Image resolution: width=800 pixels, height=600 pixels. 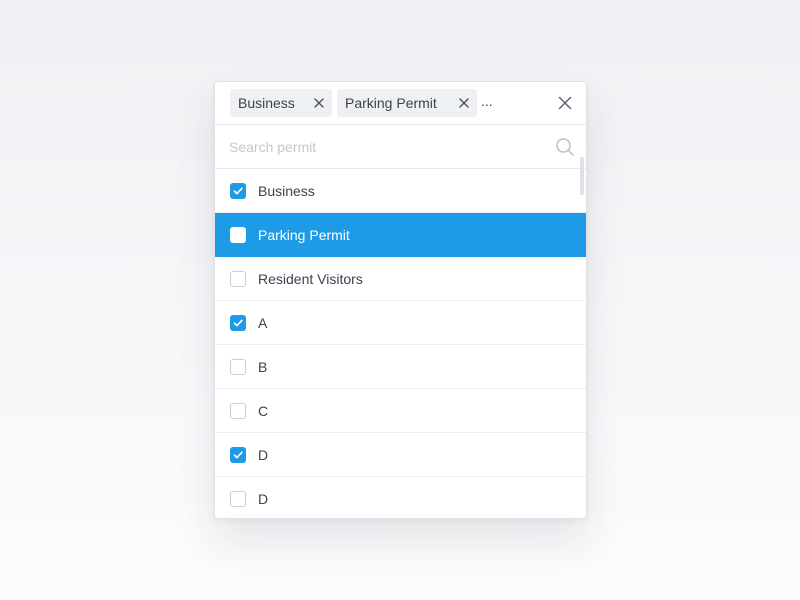 I want to click on option-label: Resident Visitors, so click(x=310, y=279).